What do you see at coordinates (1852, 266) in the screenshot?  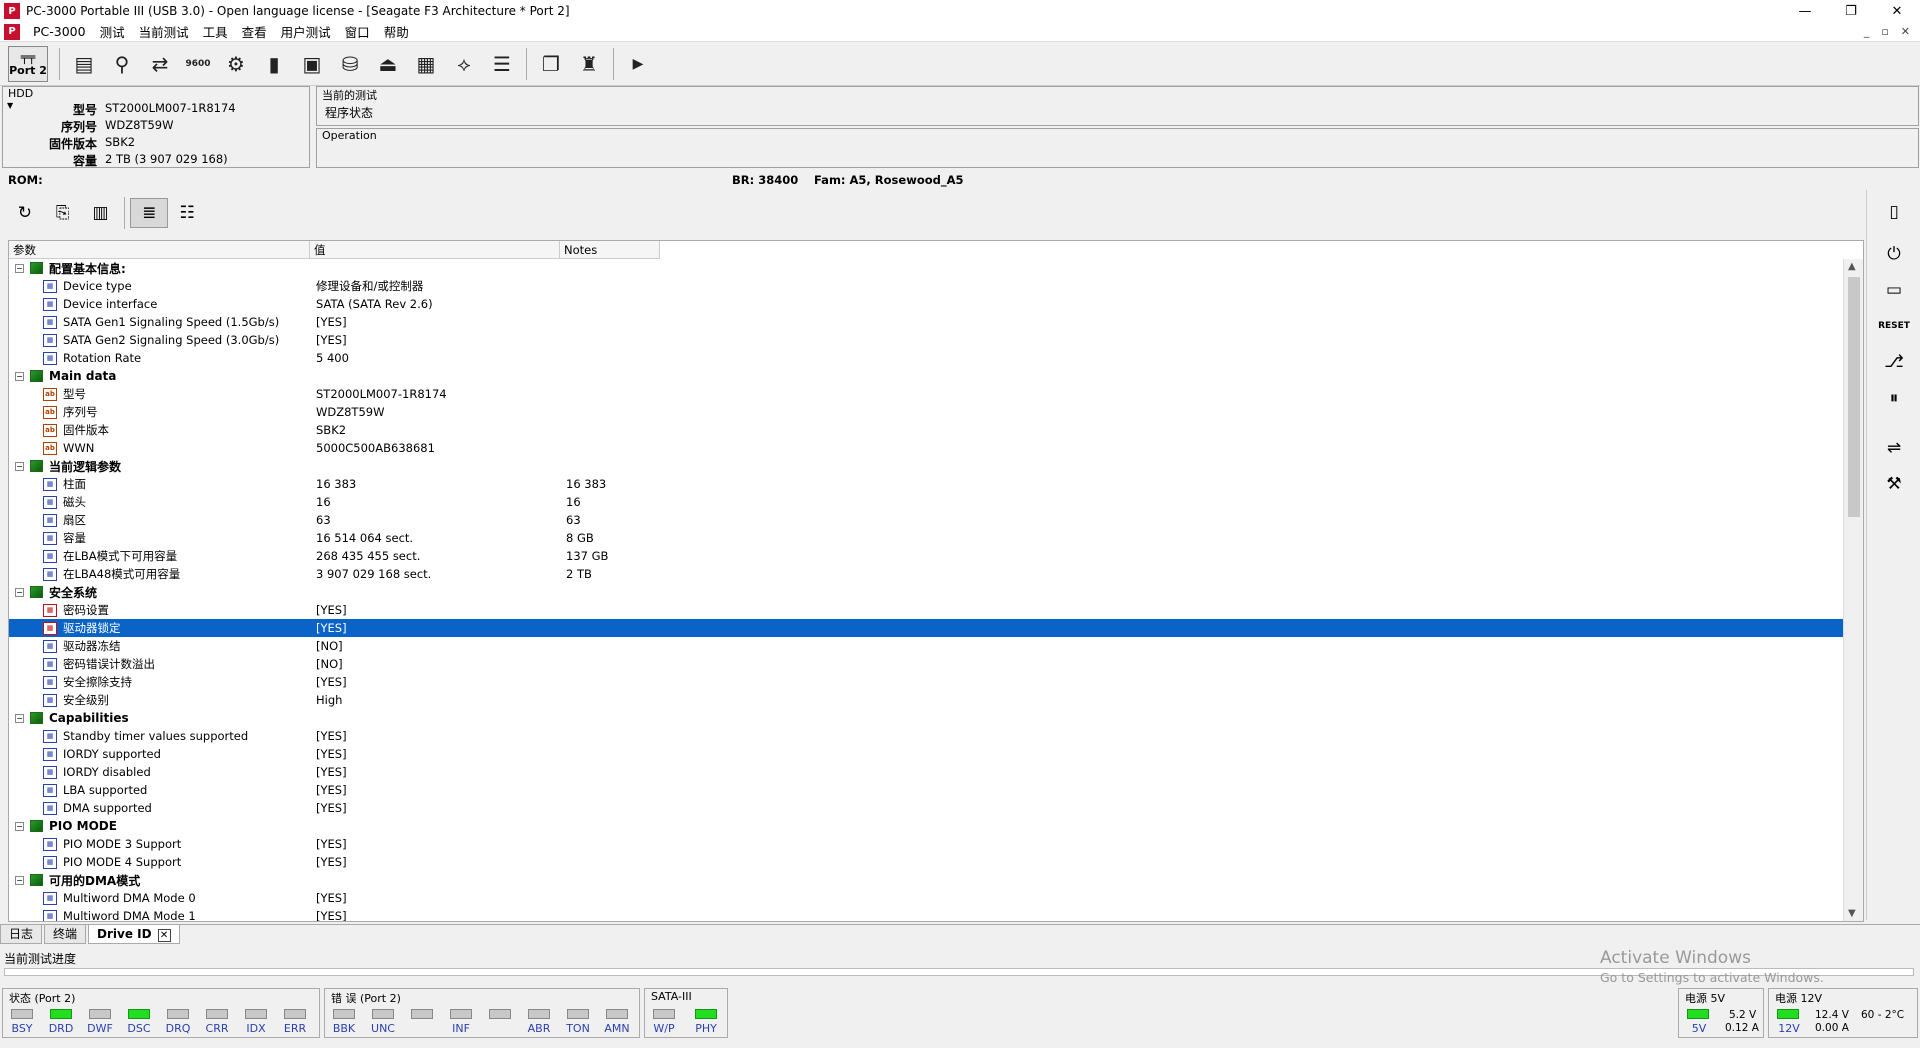 I see `scroll-up-icon: ▲` at bounding box center [1852, 266].